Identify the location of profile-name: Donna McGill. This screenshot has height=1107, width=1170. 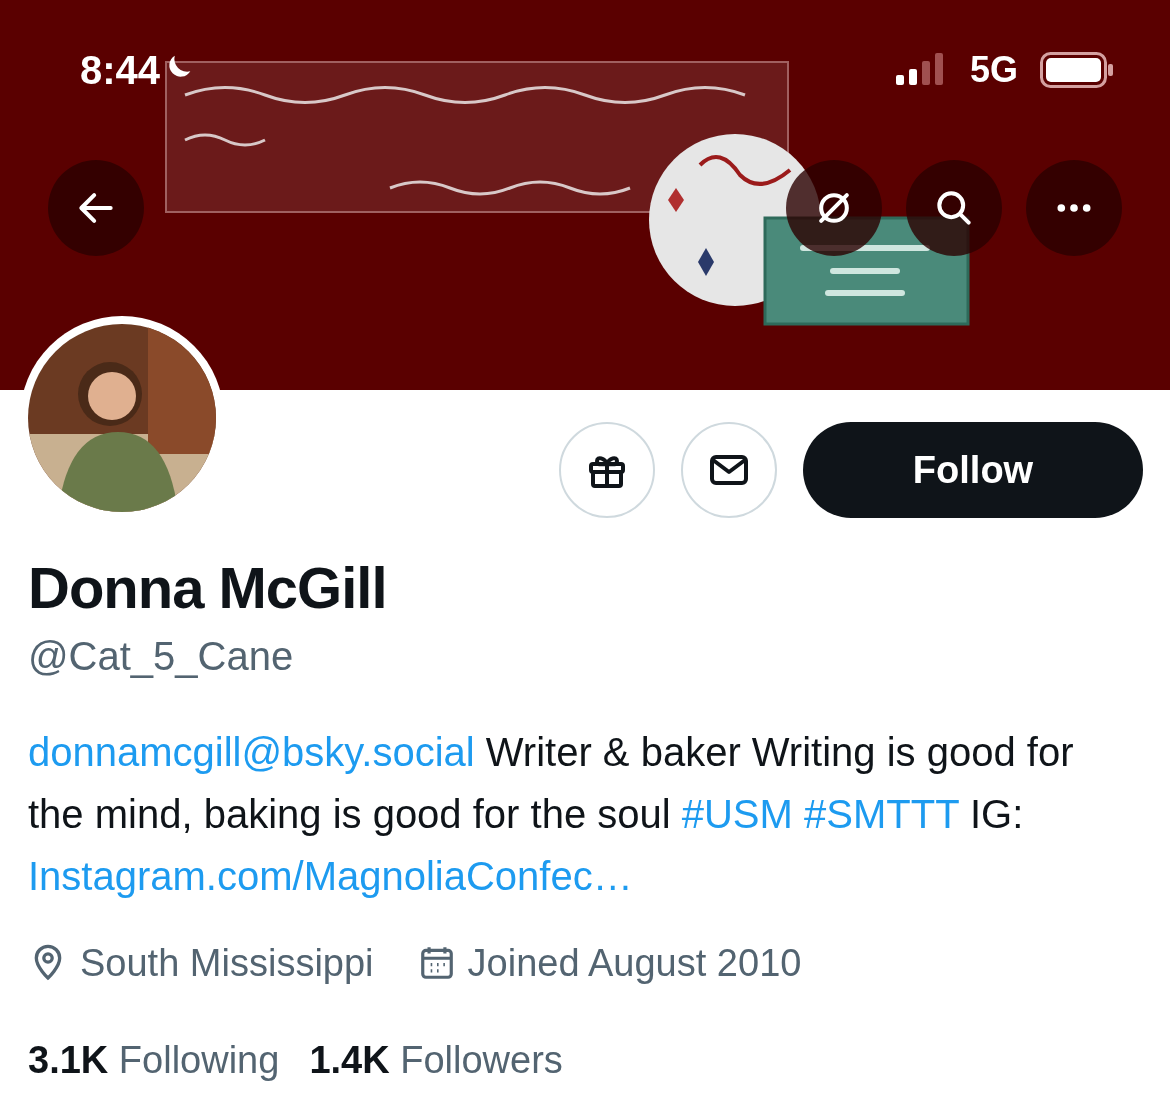
(208, 588).